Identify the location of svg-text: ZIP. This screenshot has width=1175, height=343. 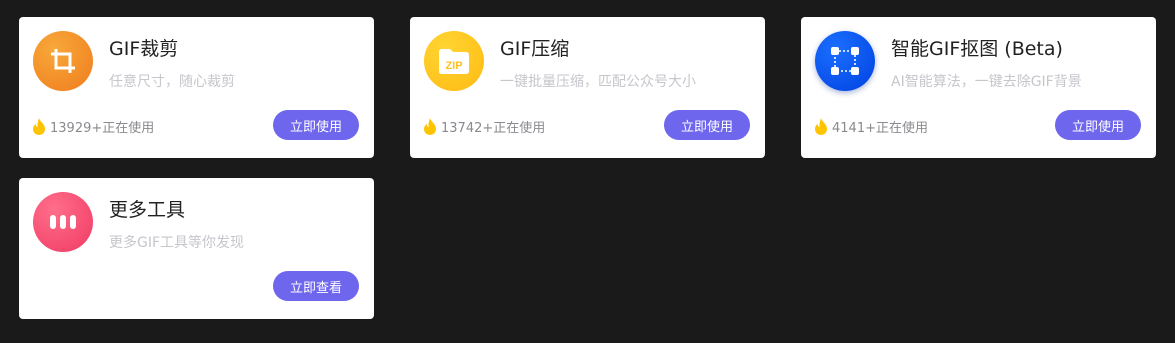
(453, 66).